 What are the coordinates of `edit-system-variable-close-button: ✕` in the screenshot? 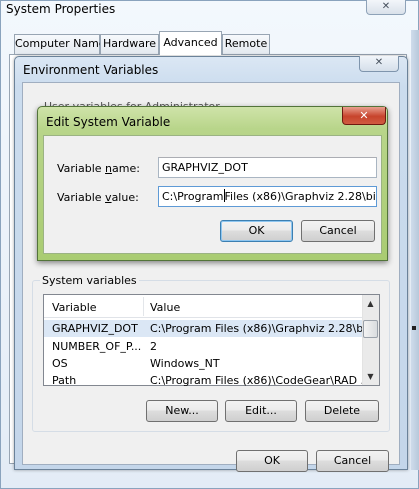 It's located at (364, 116).